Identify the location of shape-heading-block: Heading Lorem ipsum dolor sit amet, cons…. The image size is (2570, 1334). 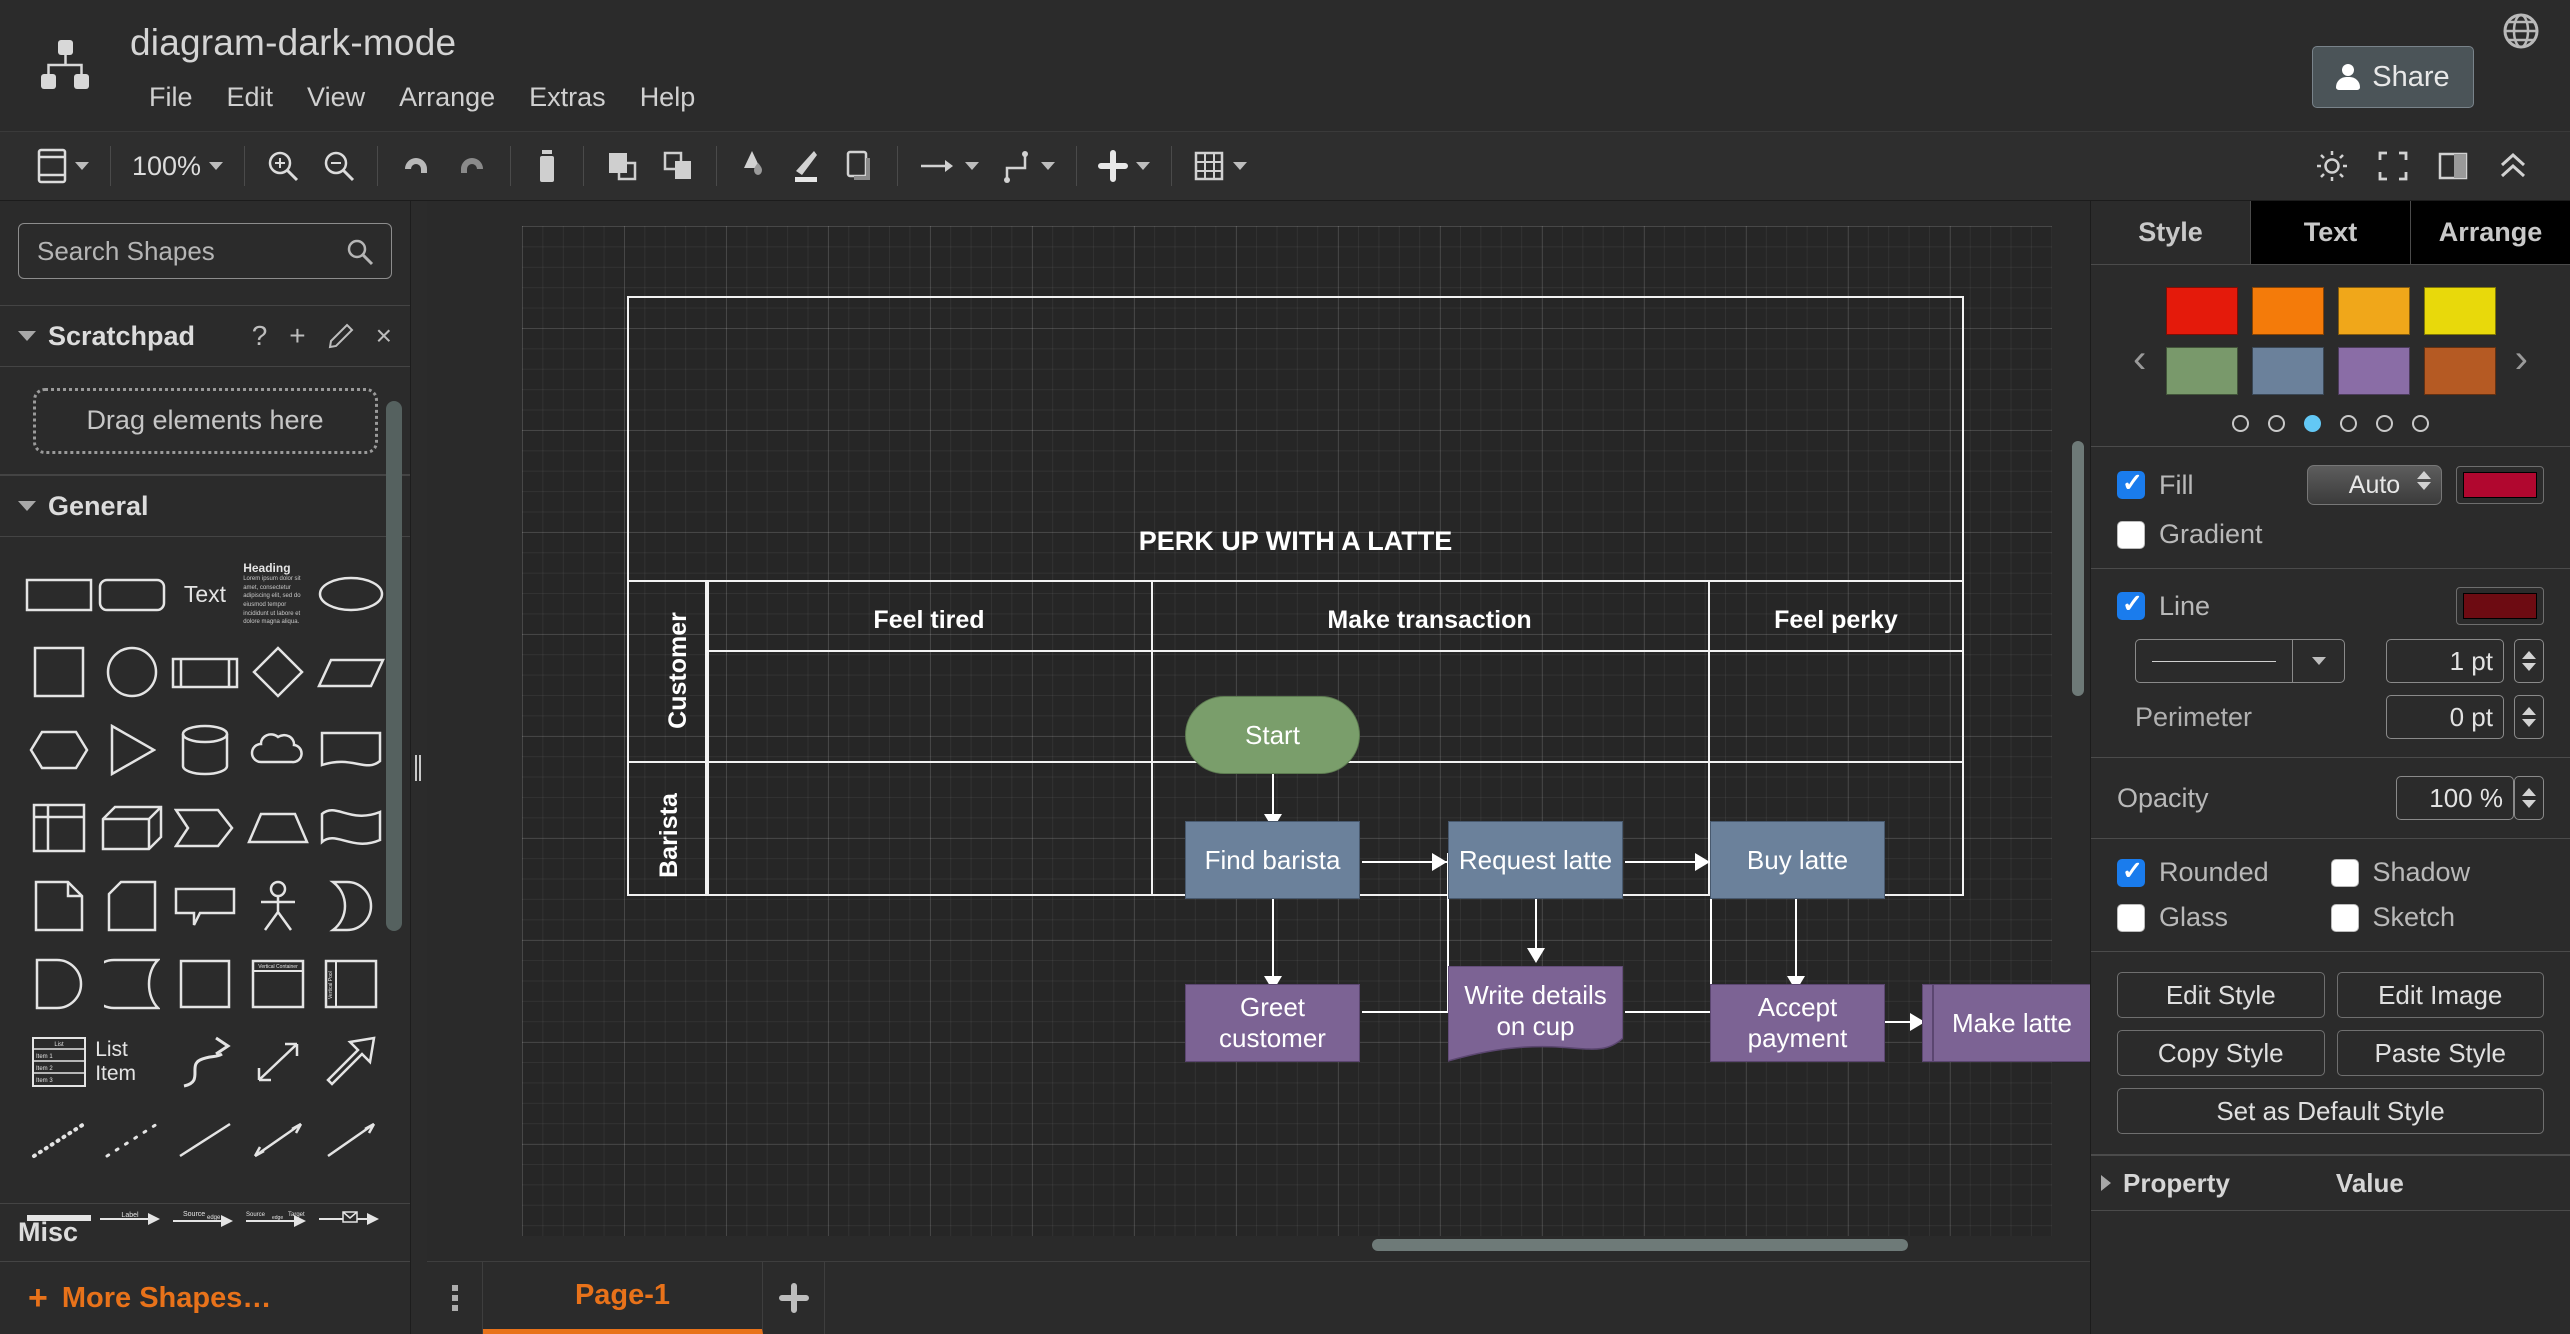
(278, 593).